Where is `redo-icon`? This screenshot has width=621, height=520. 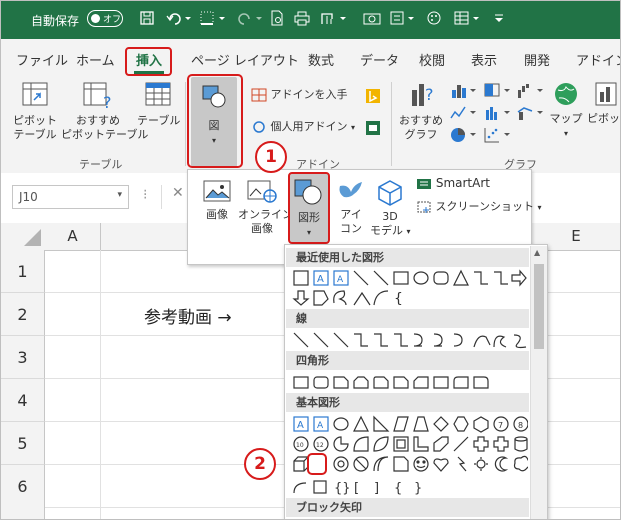 redo-icon is located at coordinates (250, 20).